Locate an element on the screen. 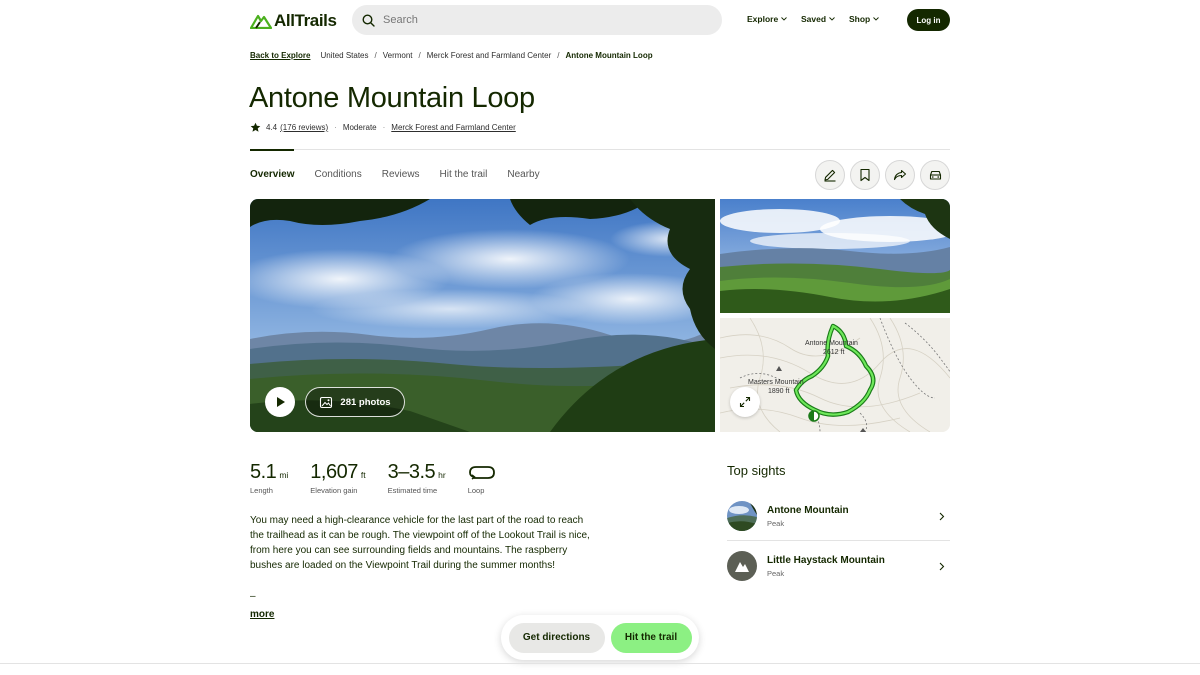 The height and width of the screenshot is (675, 1200). stat-label: Elevation gain is located at coordinates (334, 490).